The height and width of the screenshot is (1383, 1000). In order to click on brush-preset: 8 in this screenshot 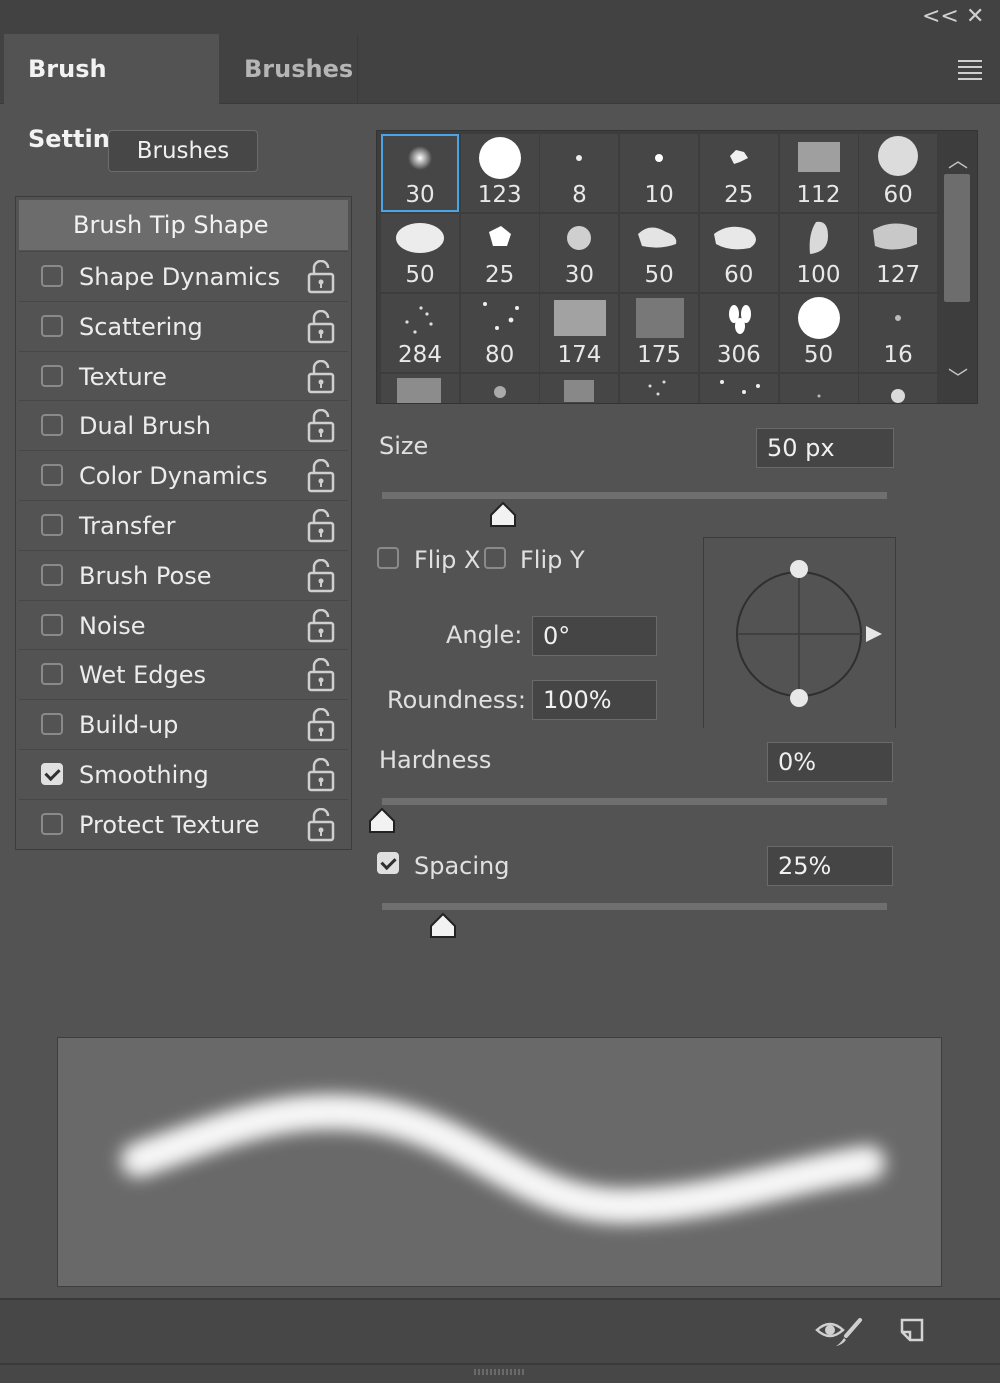, I will do `click(579, 173)`.